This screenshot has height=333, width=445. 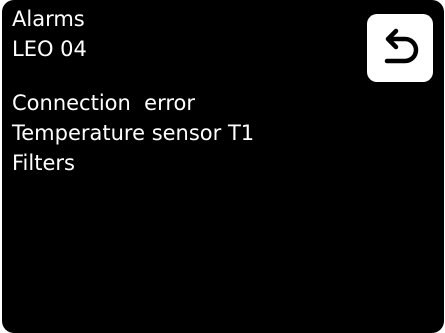 I want to click on back-arrow-icon, so click(x=401, y=46).